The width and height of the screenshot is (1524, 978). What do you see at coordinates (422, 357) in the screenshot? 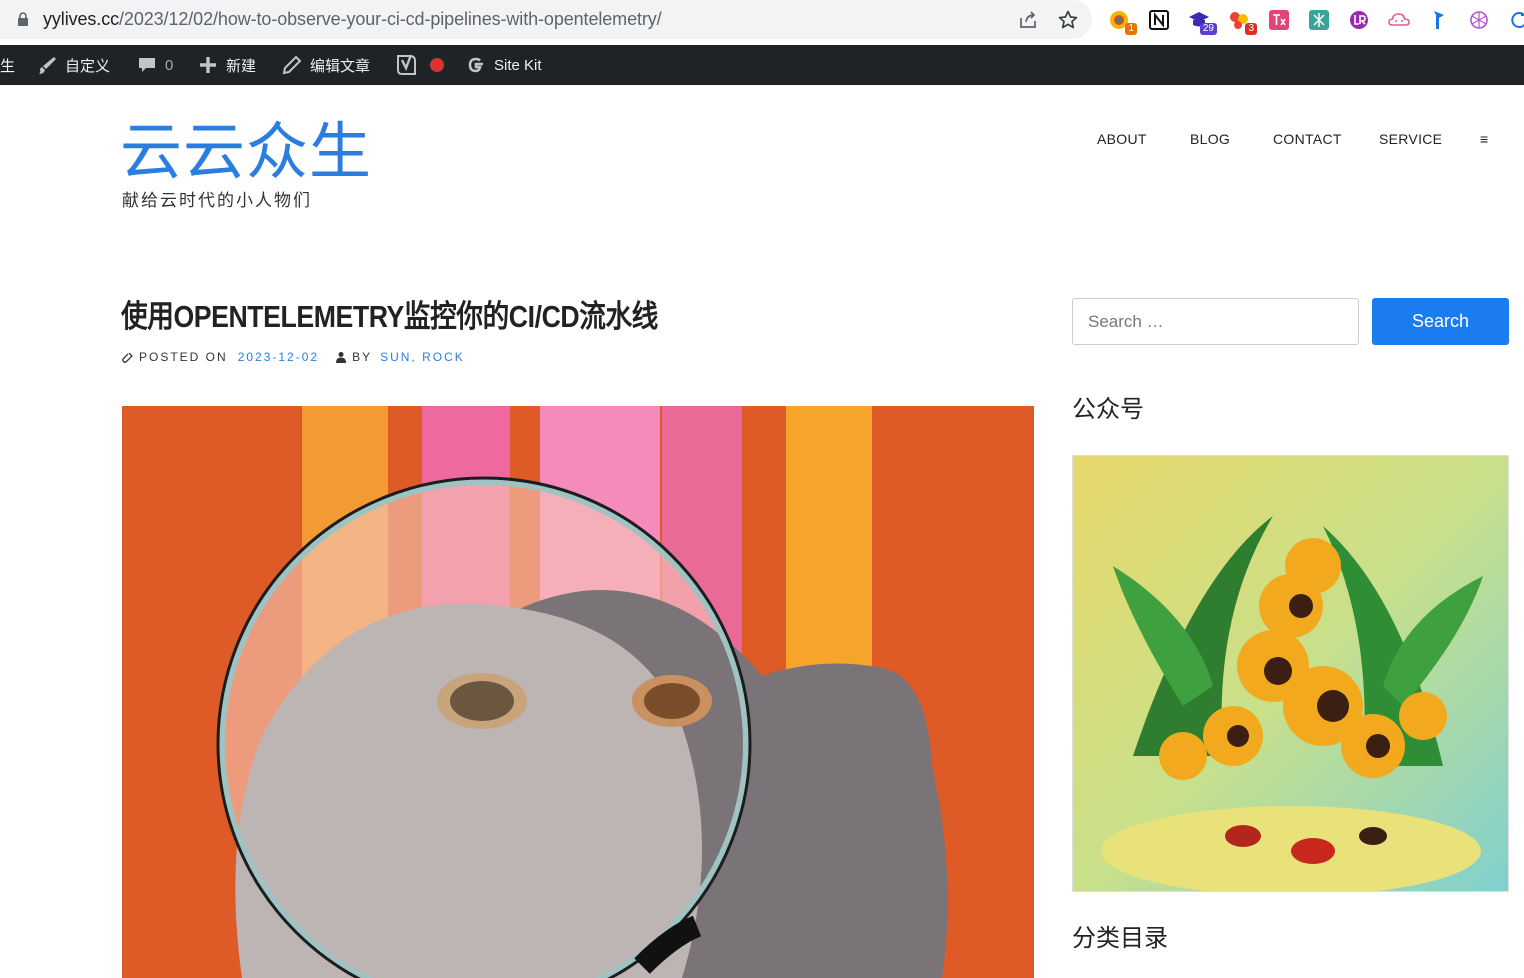
I see `post-author-link: SUN, ROCK` at bounding box center [422, 357].